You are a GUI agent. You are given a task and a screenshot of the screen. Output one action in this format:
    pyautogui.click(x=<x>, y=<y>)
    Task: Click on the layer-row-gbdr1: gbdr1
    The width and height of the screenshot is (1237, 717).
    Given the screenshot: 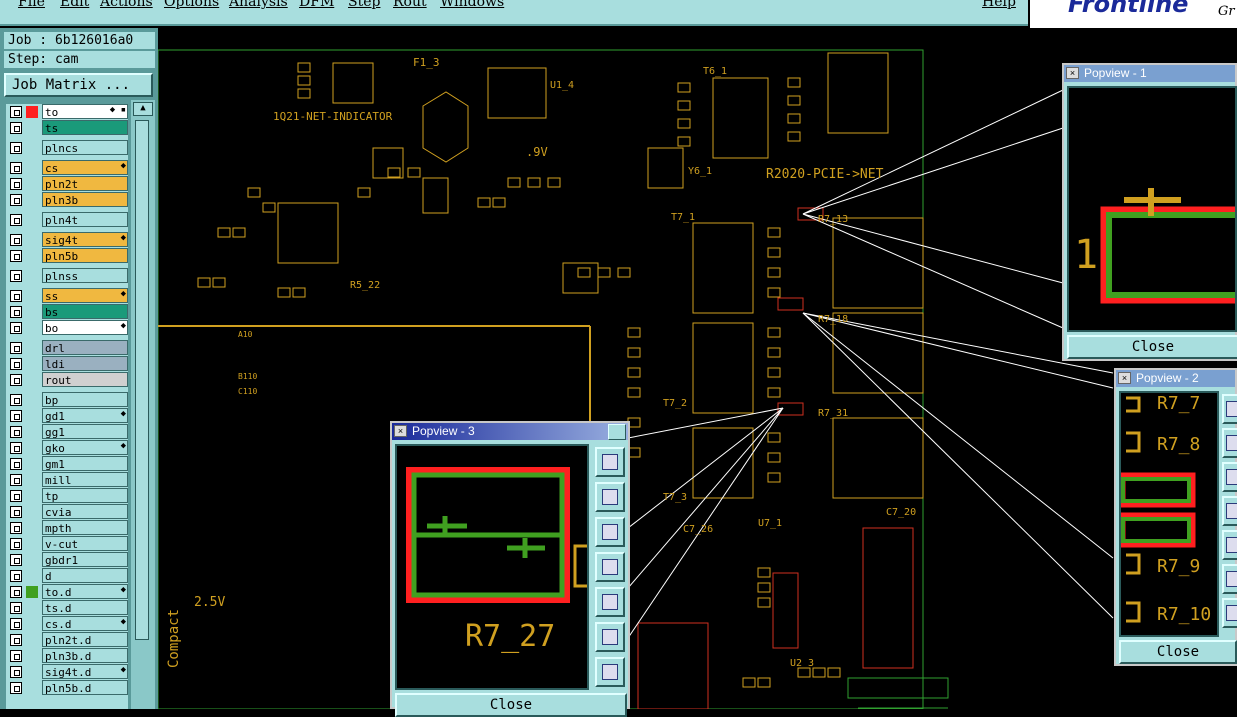 What is the action you would take?
    pyautogui.click(x=68, y=559)
    